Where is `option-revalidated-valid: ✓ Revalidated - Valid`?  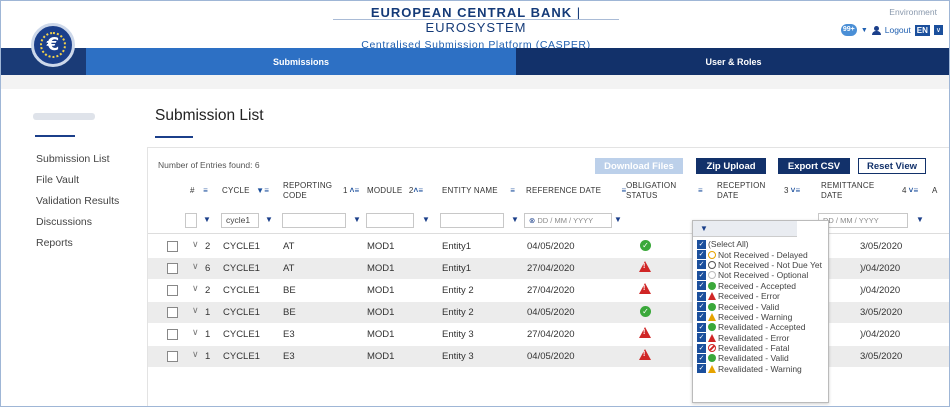
option-revalidated-valid: ✓ Revalidated - Valid is located at coordinates (760, 358).